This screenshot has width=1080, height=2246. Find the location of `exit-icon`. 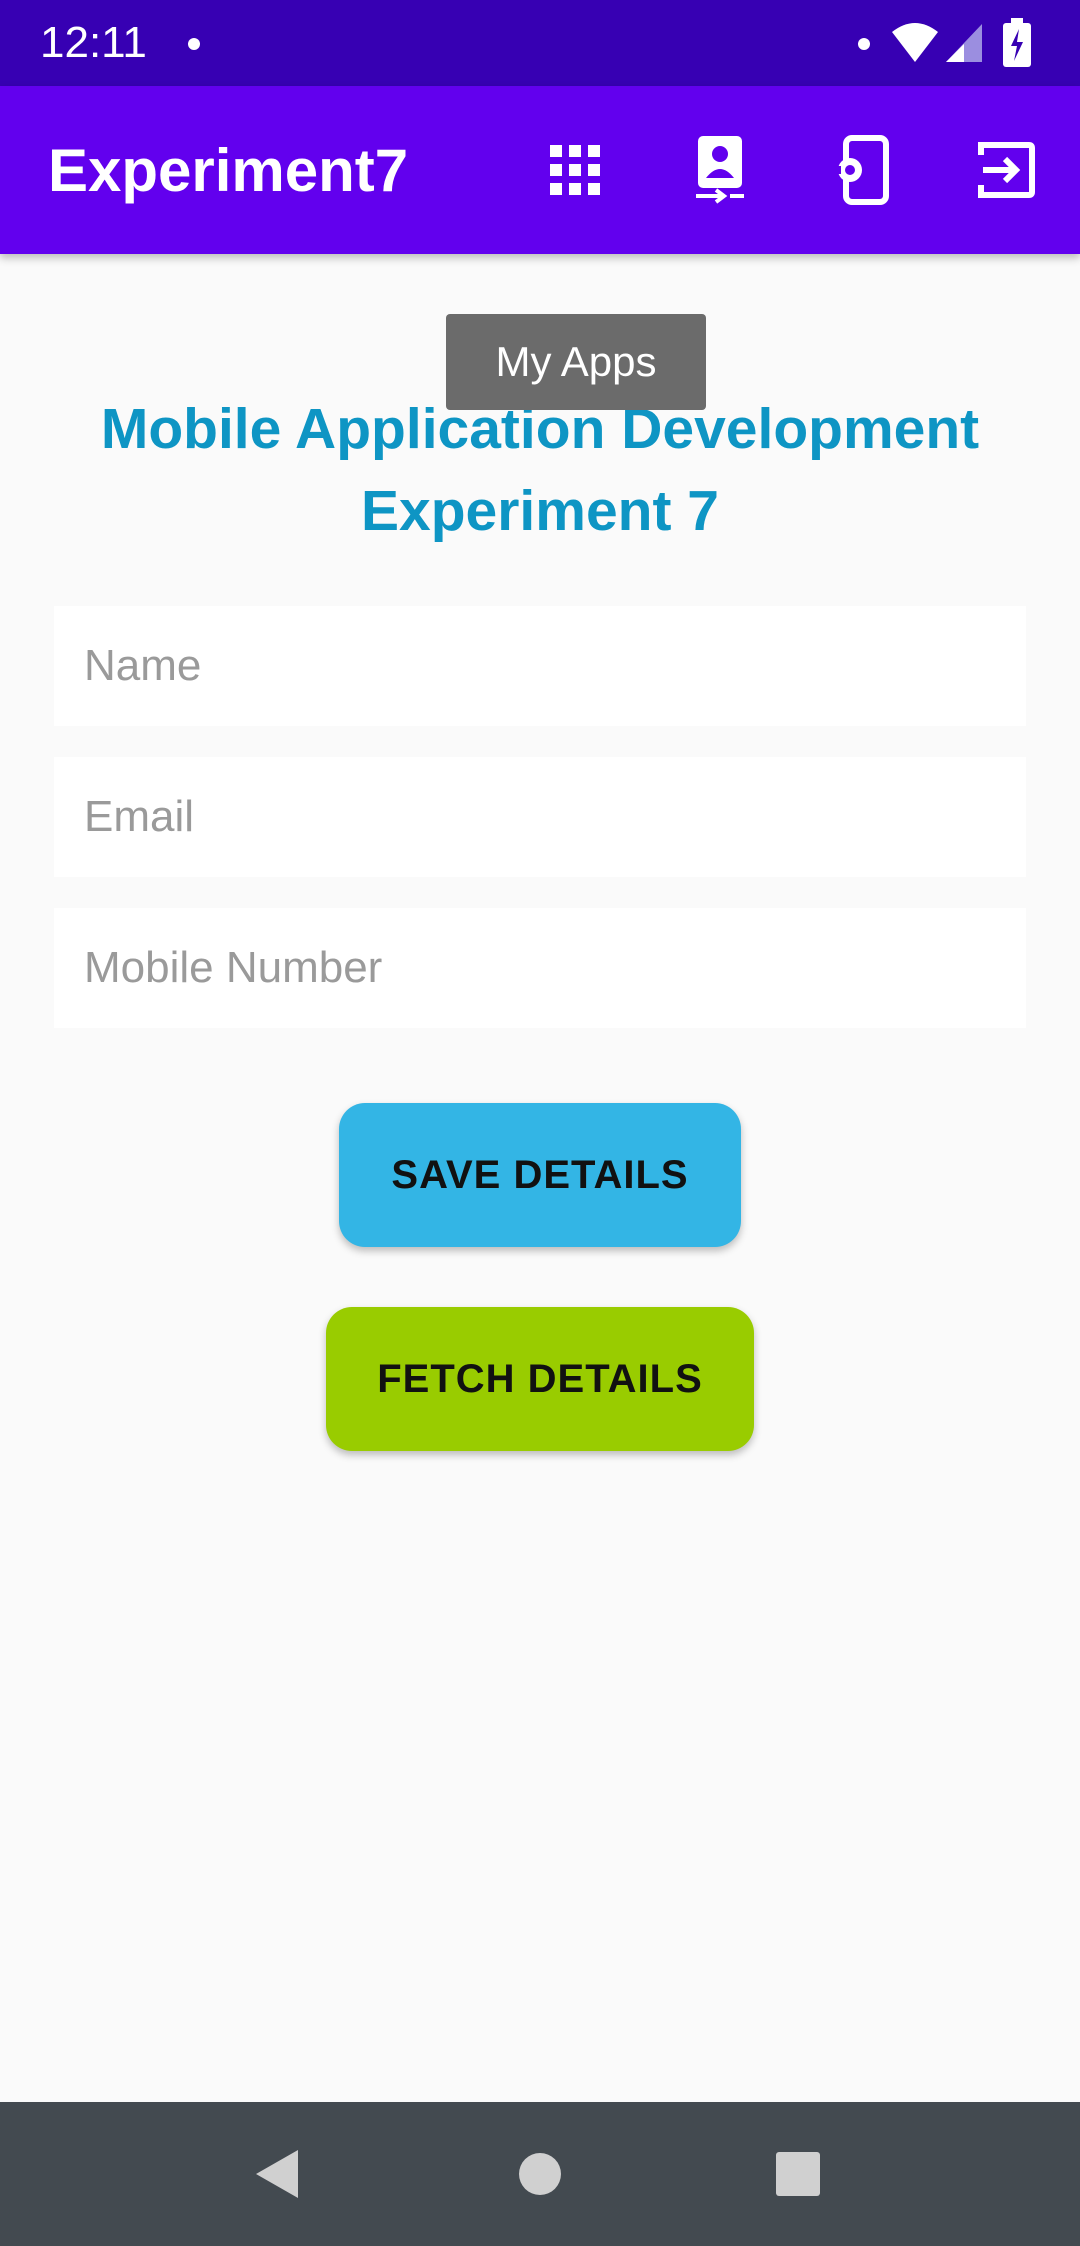

exit-icon is located at coordinates (1006, 170).